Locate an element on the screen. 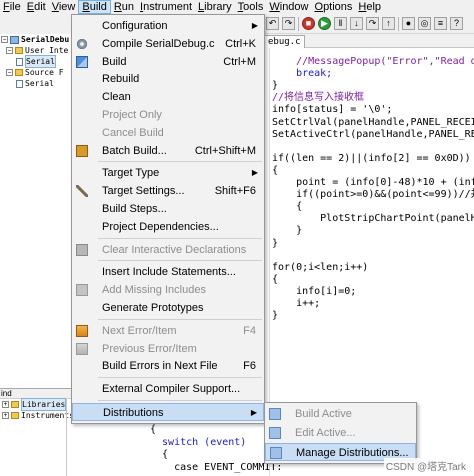 The width and height of the screenshot is (474, 476). run-icon: ▶ is located at coordinates (324, 23).